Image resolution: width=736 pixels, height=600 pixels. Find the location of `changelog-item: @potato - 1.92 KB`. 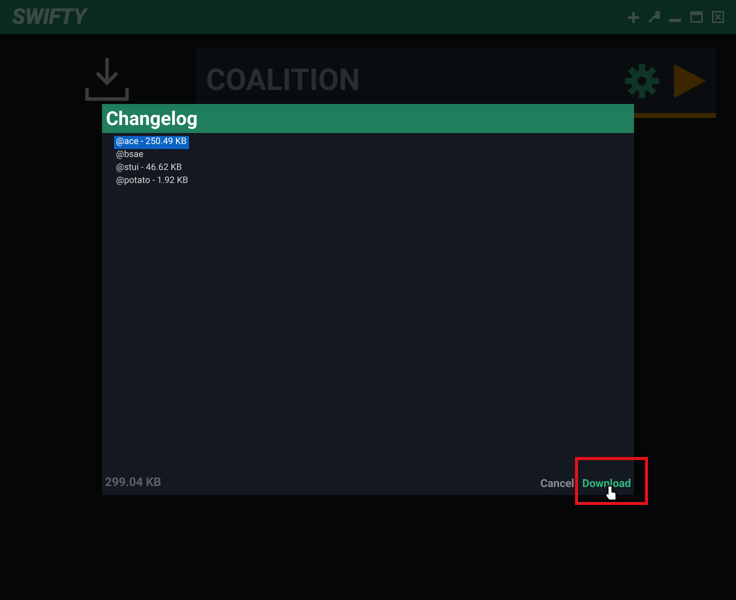

changelog-item: @potato - 1.92 KB is located at coordinates (152, 181).